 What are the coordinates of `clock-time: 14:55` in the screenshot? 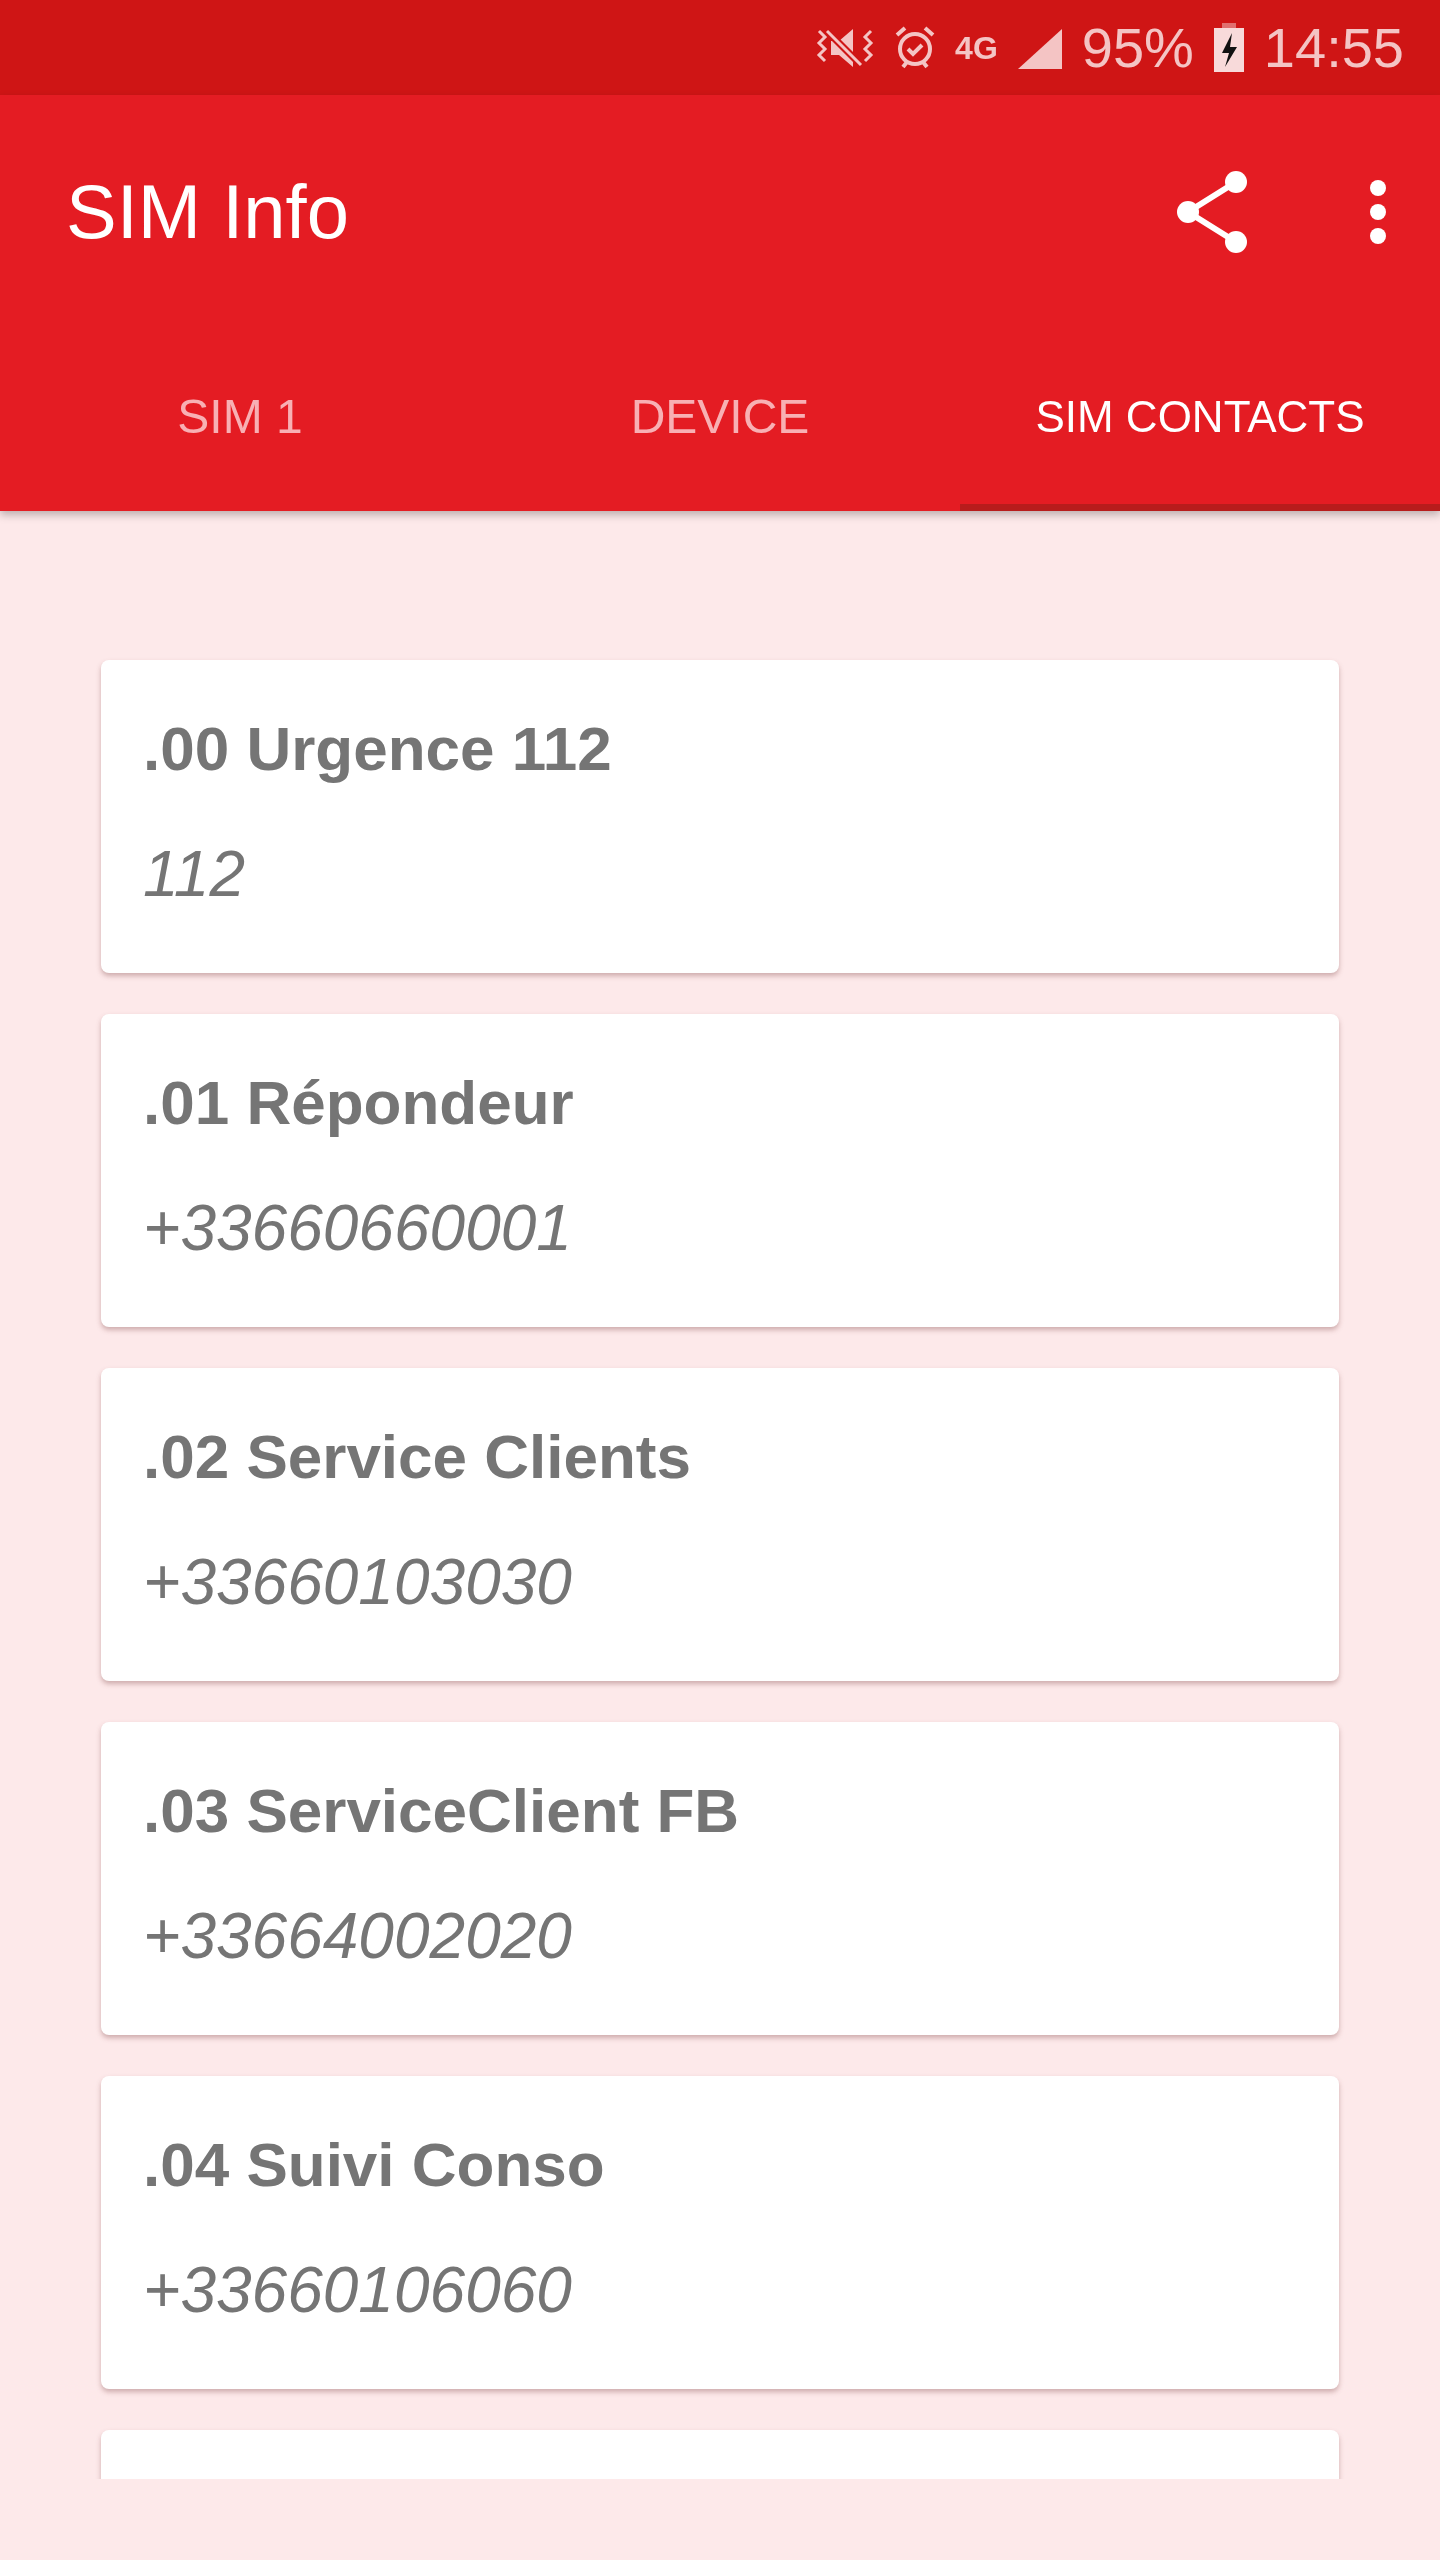 It's located at (1333, 47).